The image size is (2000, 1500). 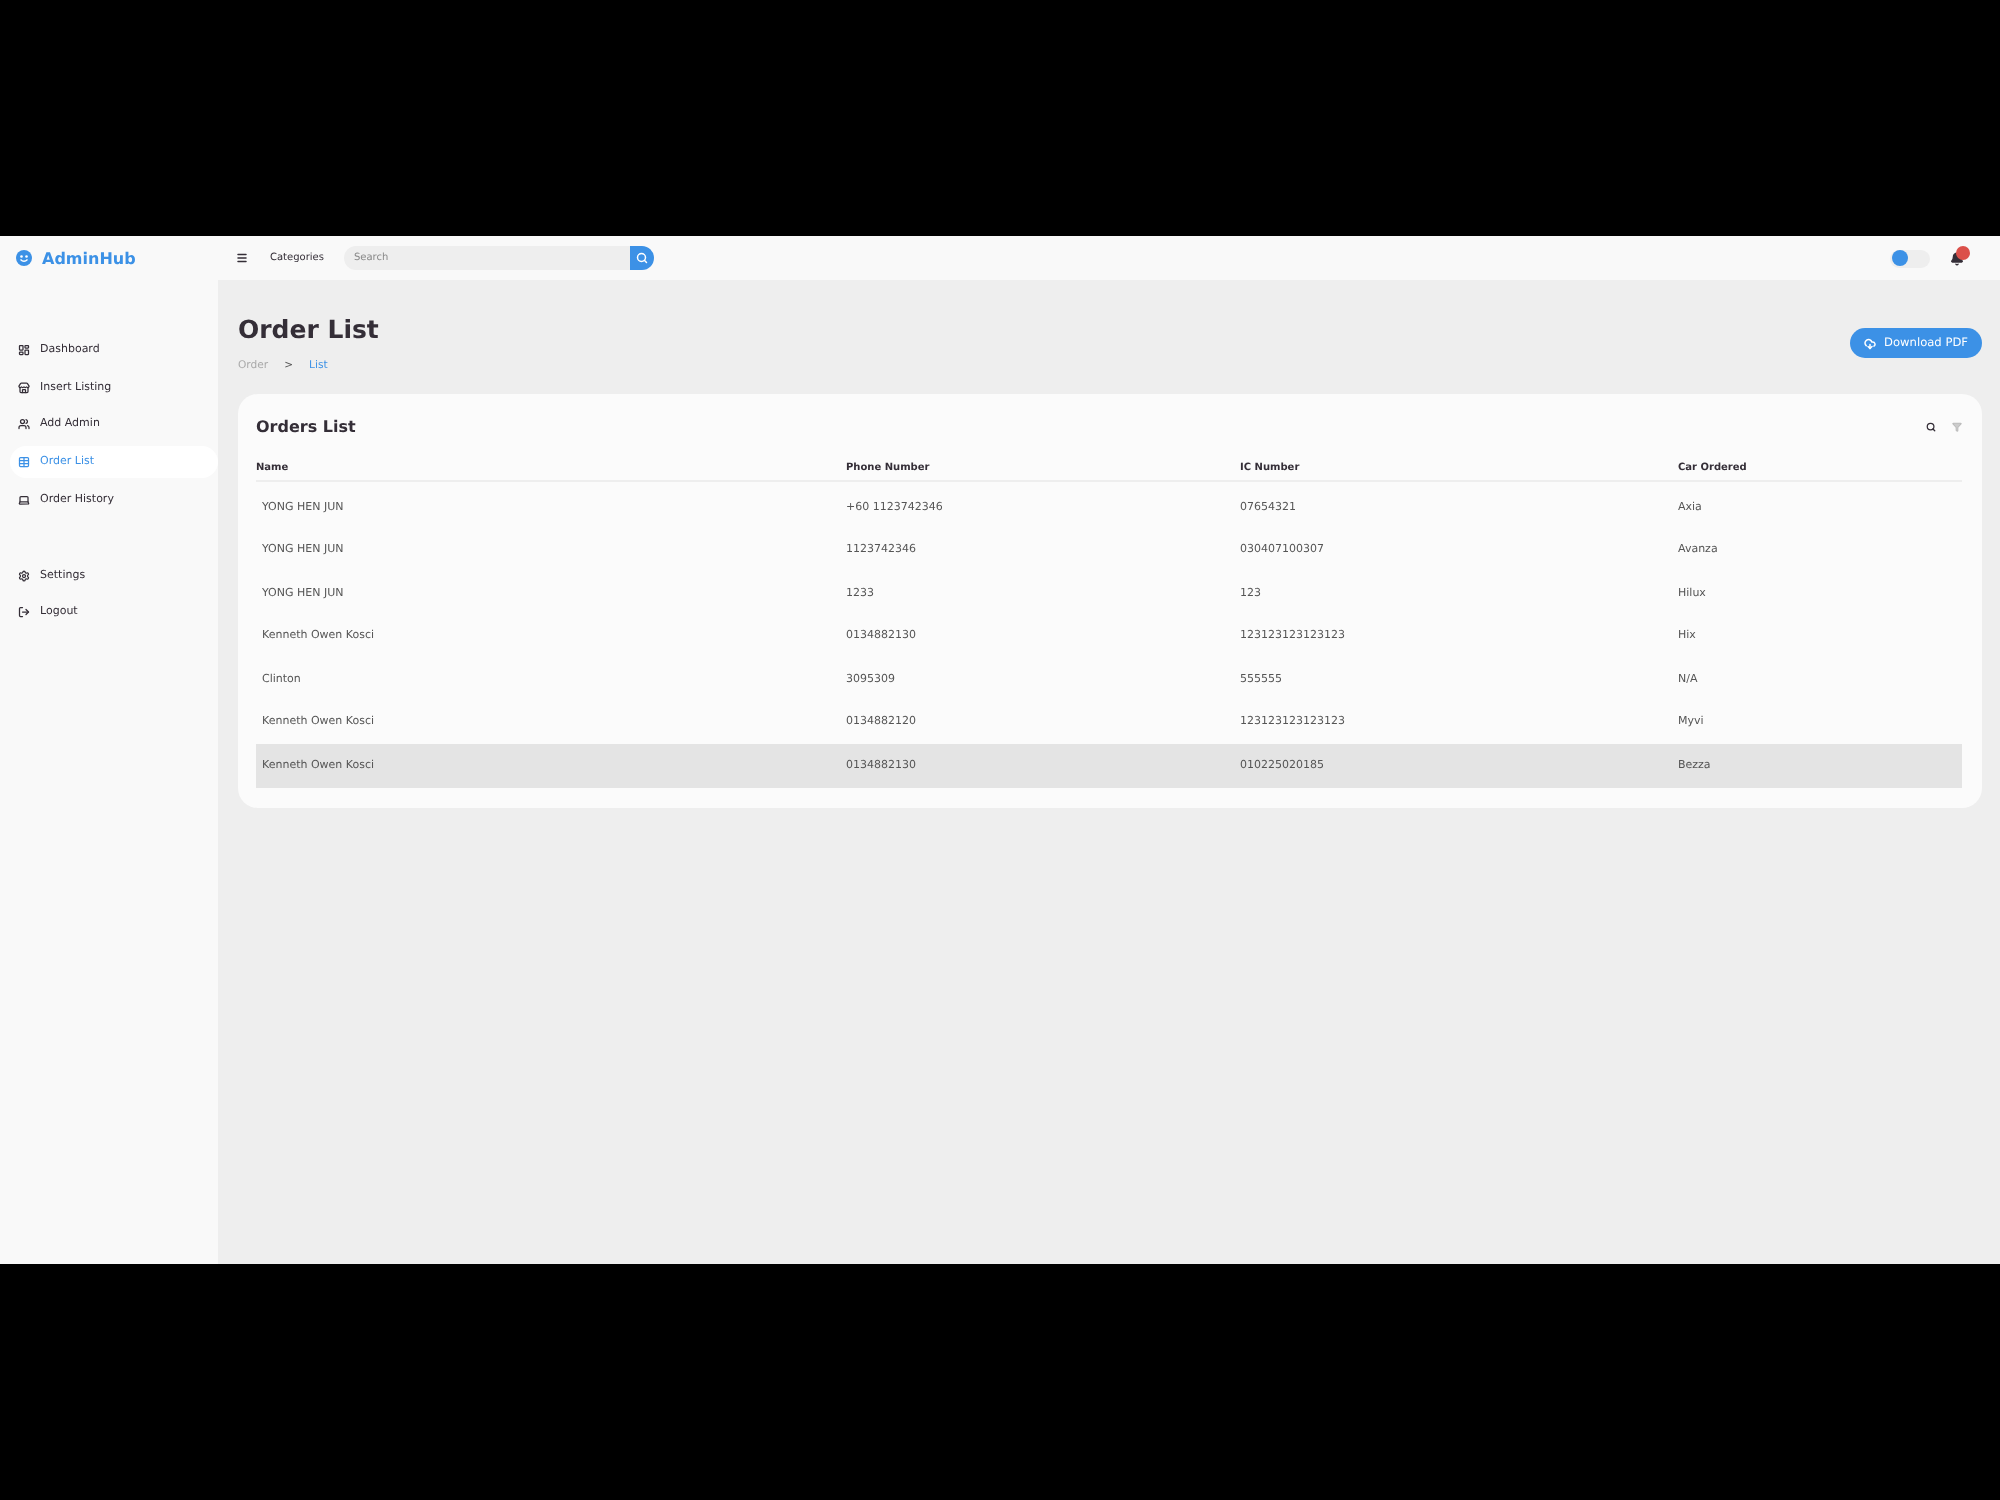 What do you see at coordinates (306, 426) in the screenshot?
I see `card-title: Orders List` at bounding box center [306, 426].